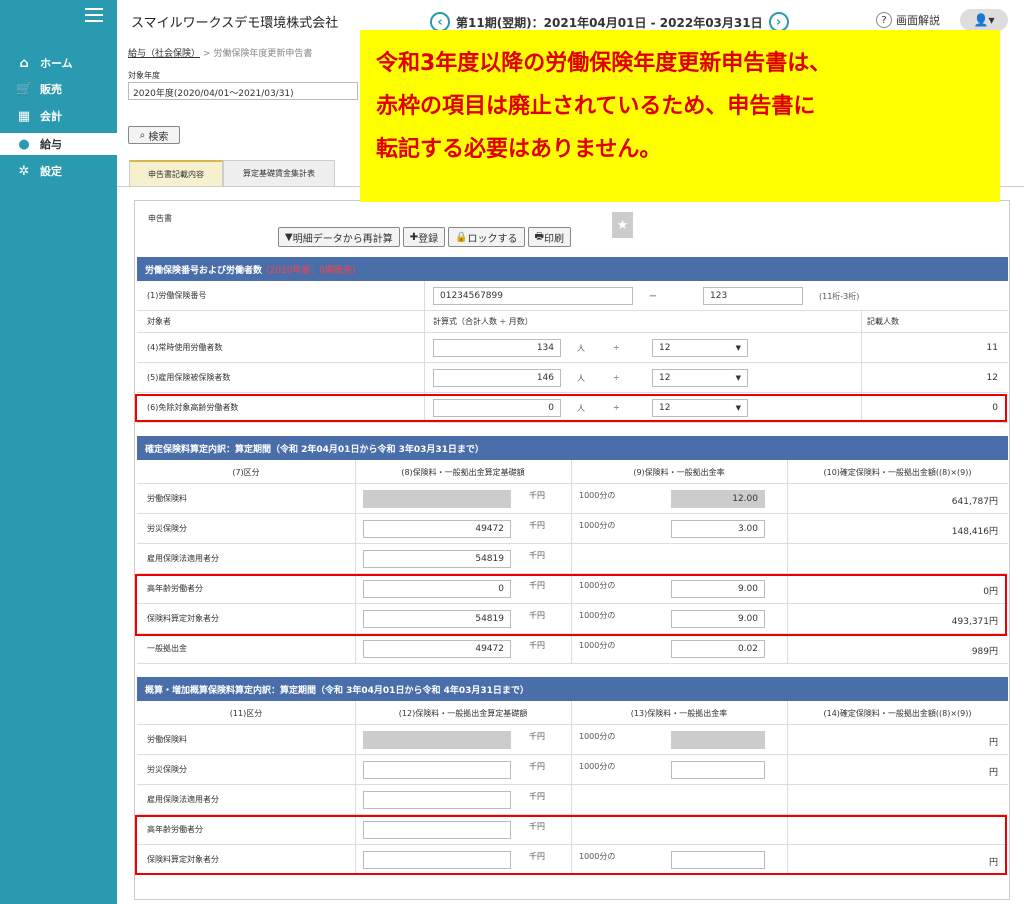 This screenshot has height=904, width=1024. What do you see at coordinates (58, 171) in the screenshot?
I see `sidebar-item-settings: ✲ 設定` at bounding box center [58, 171].